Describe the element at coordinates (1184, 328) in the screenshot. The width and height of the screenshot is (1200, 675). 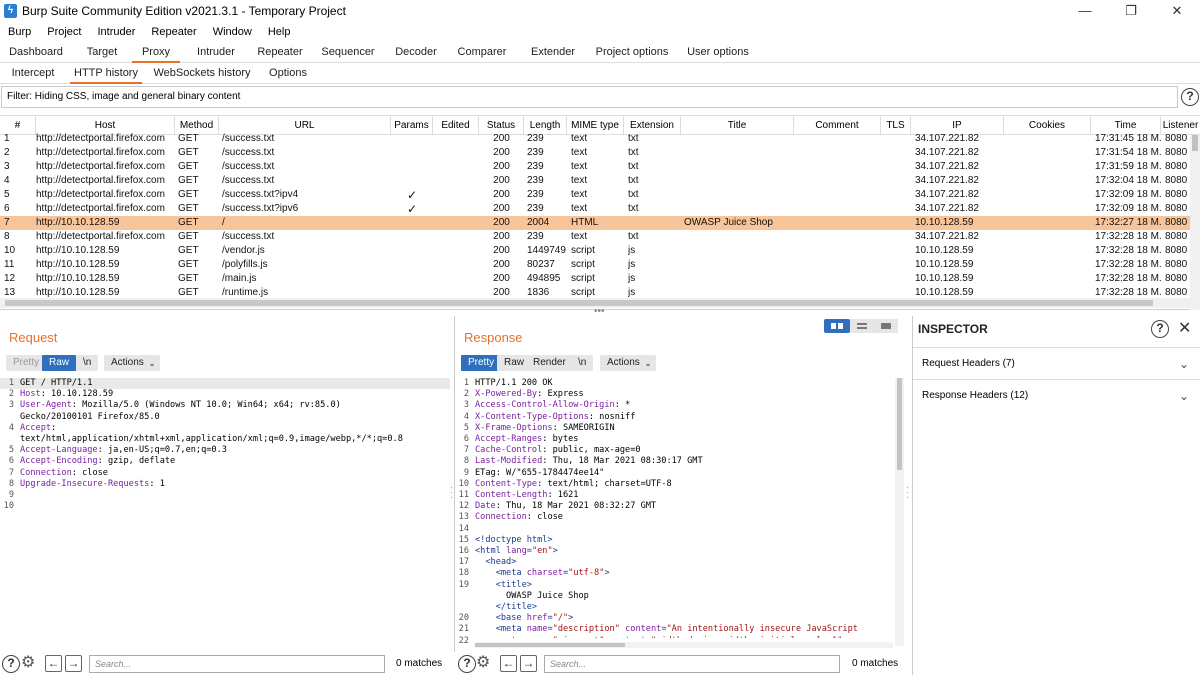
I see `inspector-close-icon: ✕` at that location.